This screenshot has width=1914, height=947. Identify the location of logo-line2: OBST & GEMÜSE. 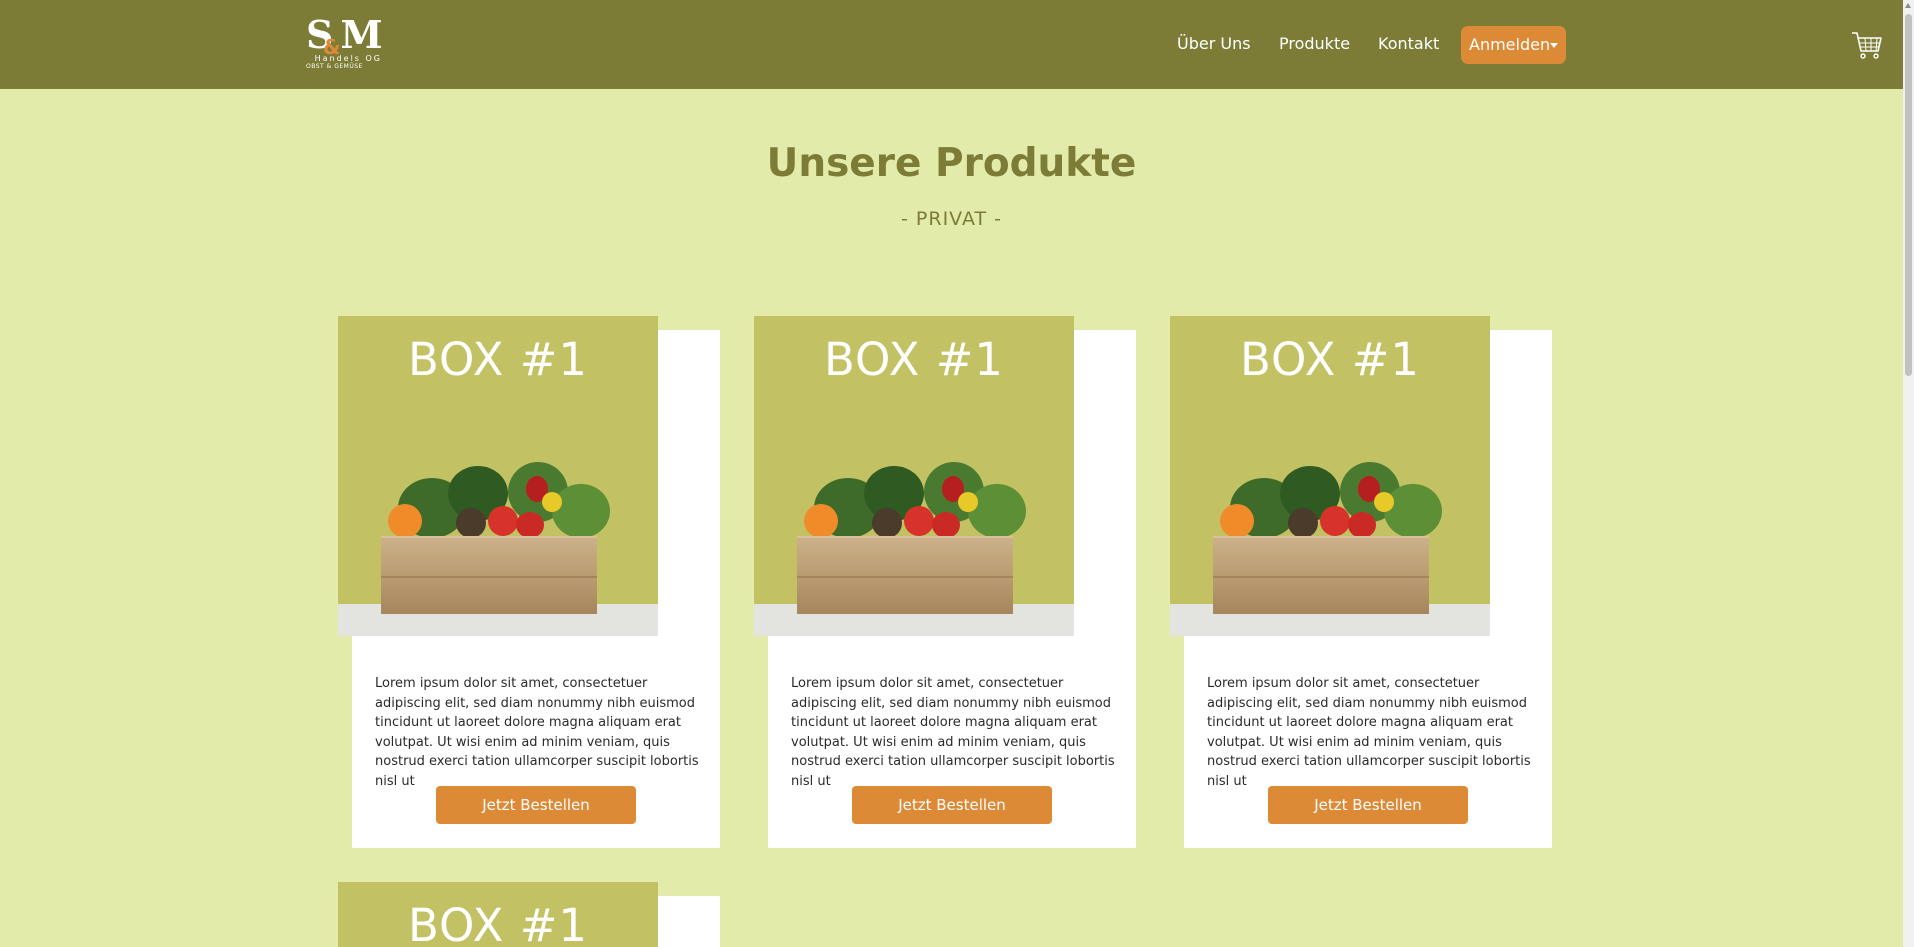
(334, 66).